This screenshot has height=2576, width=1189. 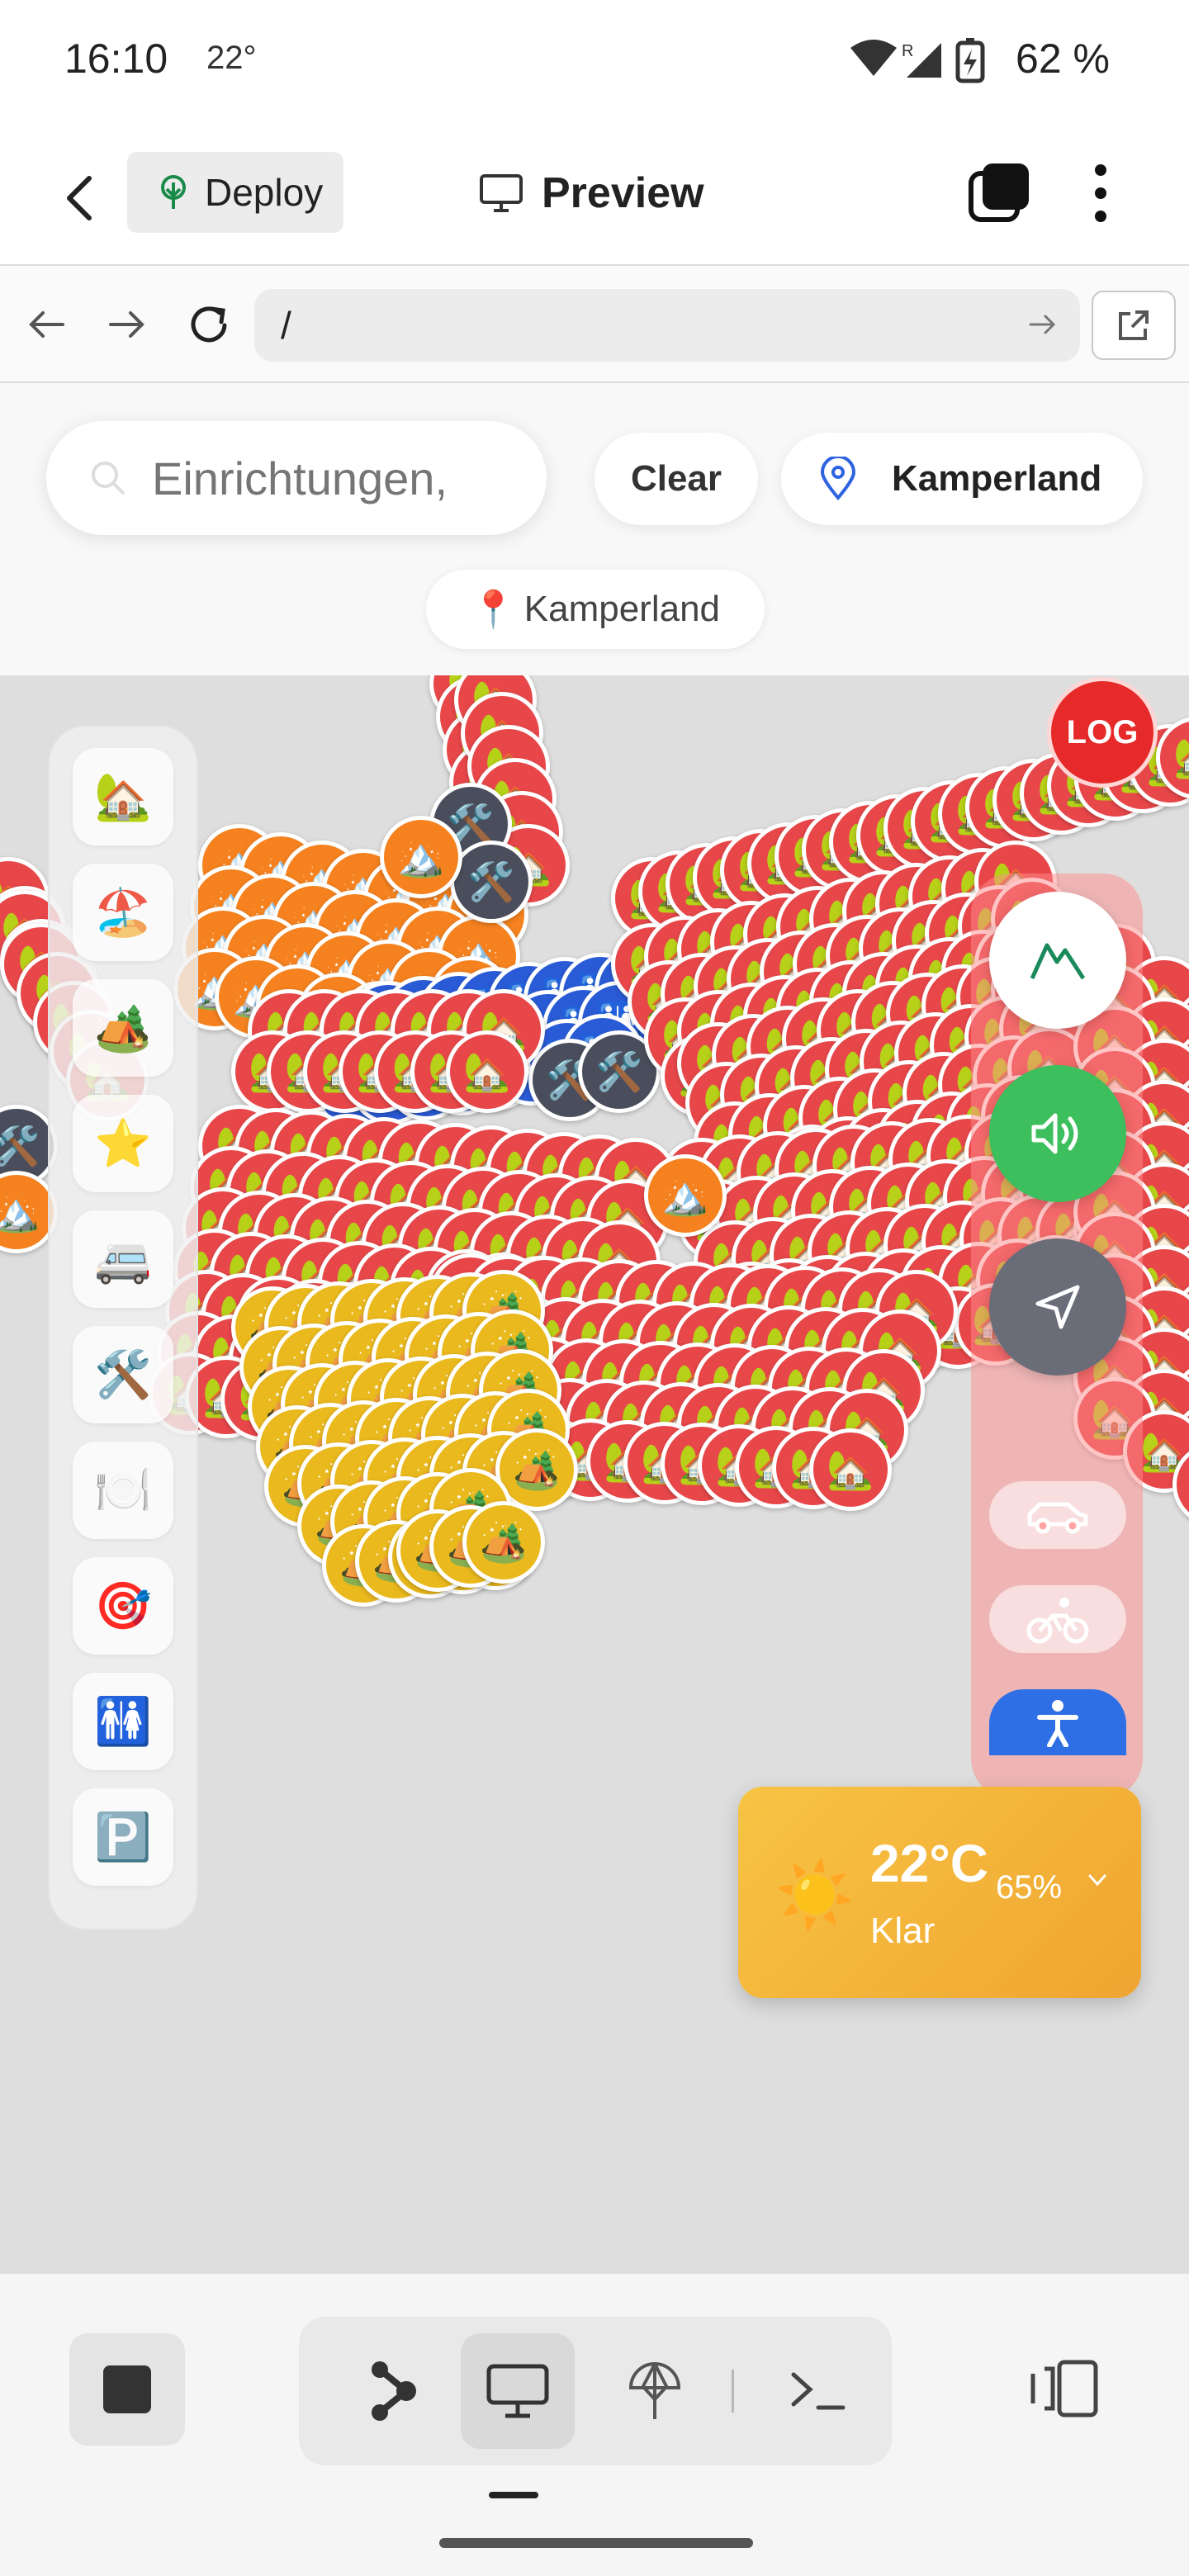 What do you see at coordinates (1043, 324) in the screenshot?
I see `url-go-icon` at bounding box center [1043, 324].